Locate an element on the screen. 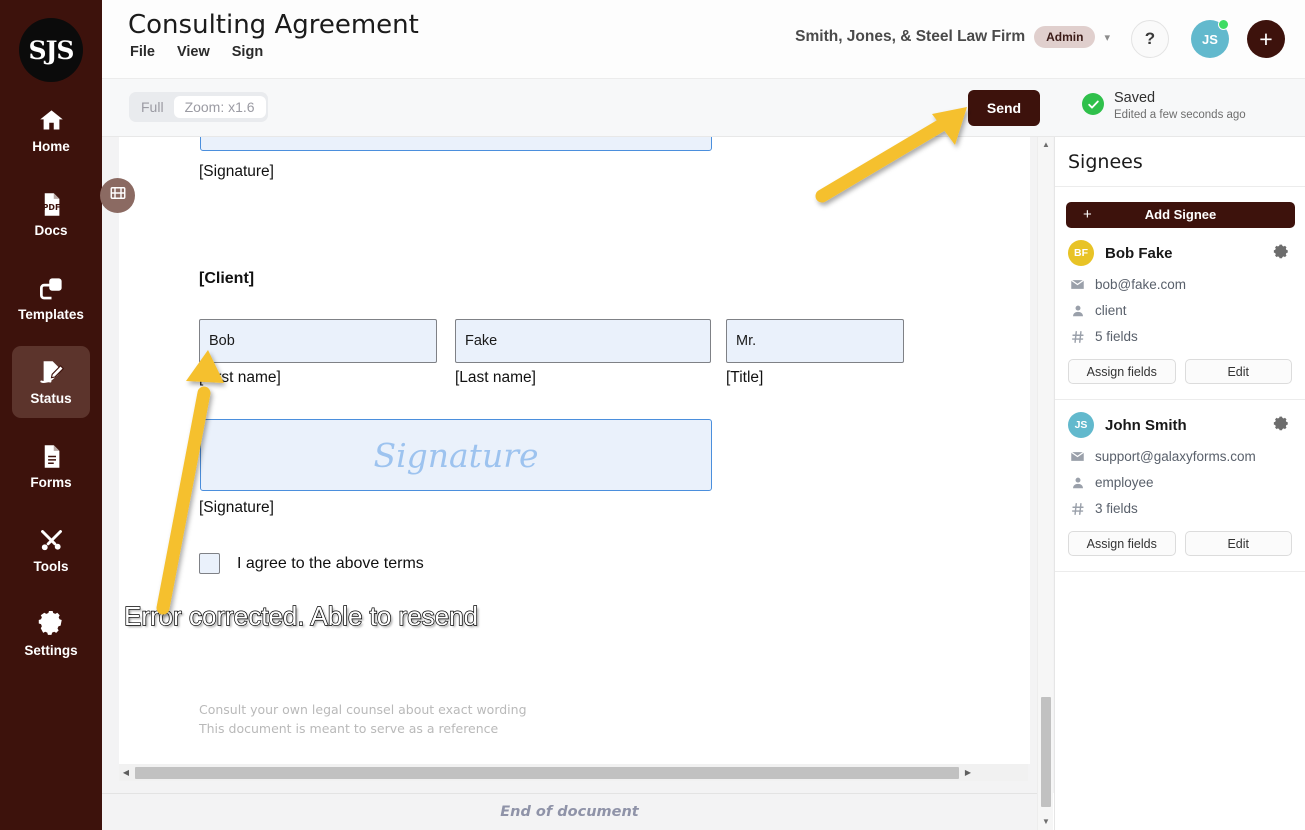  page-thumbnails-toggle-button is located at coordinates (117, 195).